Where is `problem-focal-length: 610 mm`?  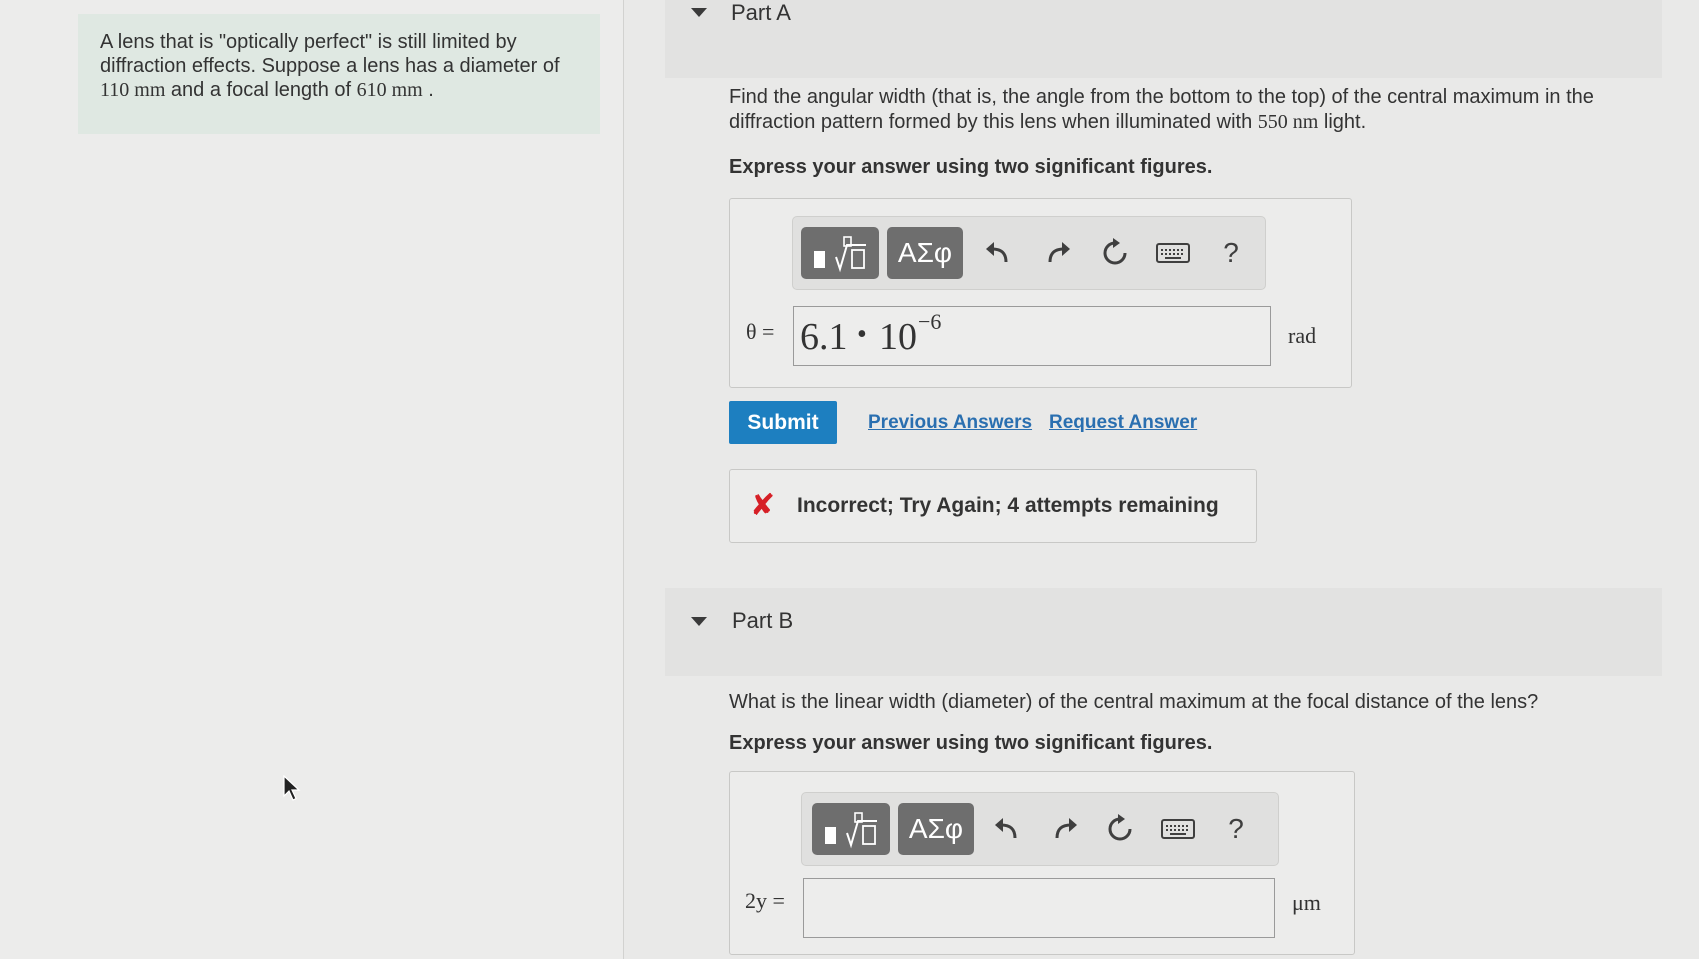
problem-focal-length: 610 mm is located at coordinates (389, 90).